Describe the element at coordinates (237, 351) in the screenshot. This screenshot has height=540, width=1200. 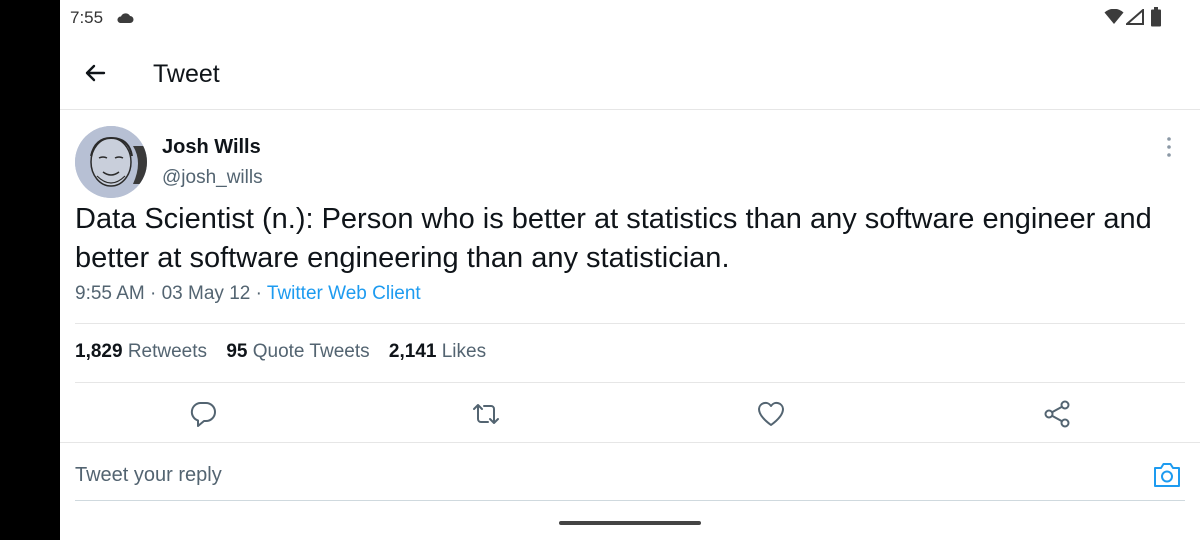
I see `quote-tweets-count: 95` at that location.